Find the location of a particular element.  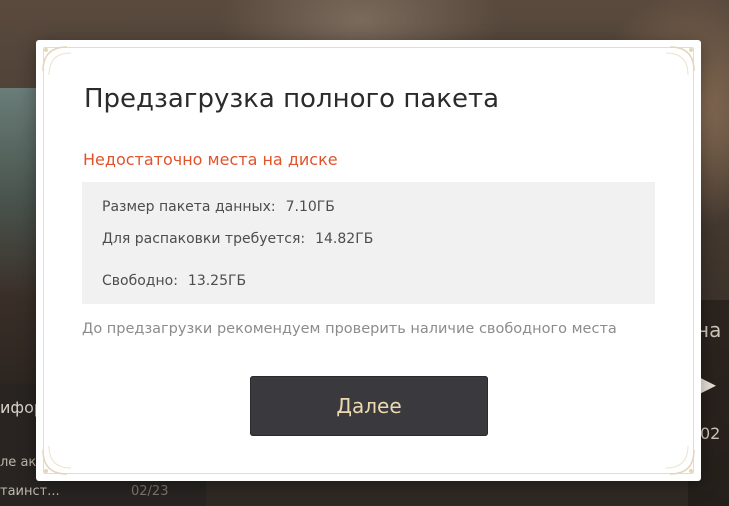

dialog-title: Предзагрузка полного пакета is located at coordinates (292, 99).